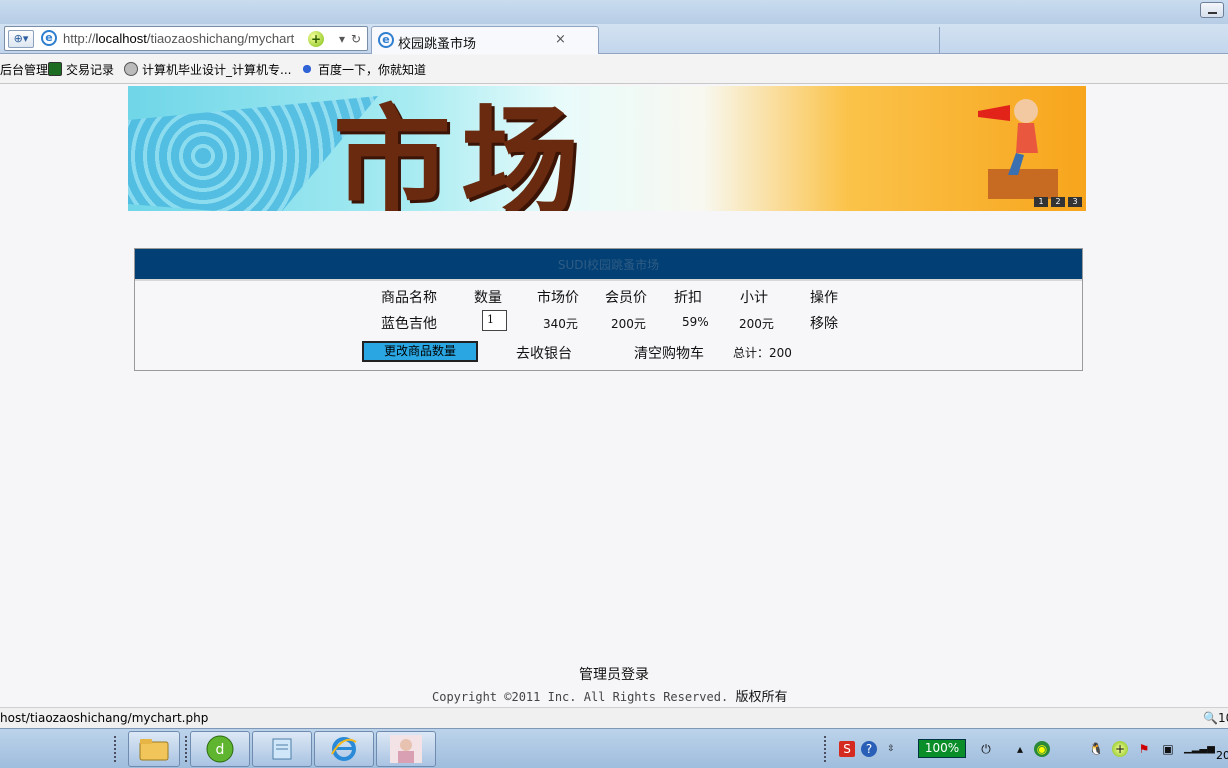  I want to click on minimize-button, so click(1212, 10).